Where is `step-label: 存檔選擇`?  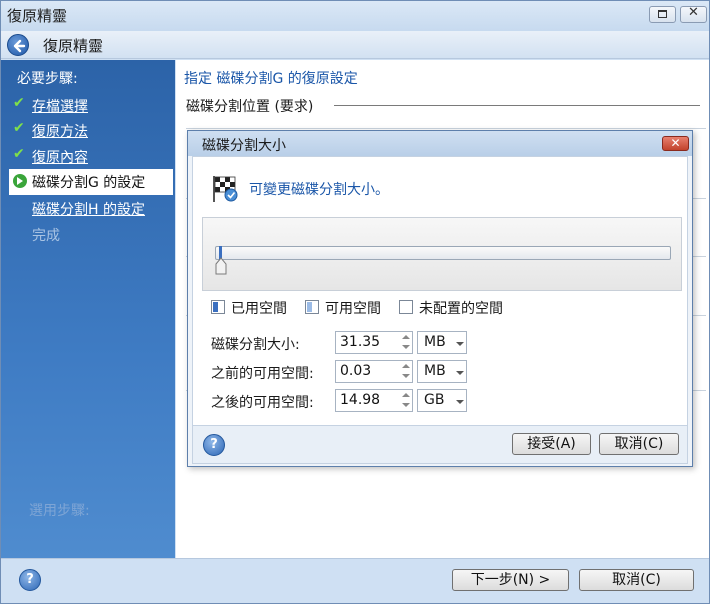 step-label: 存檔選擇 is located at coordinates (60, 107).